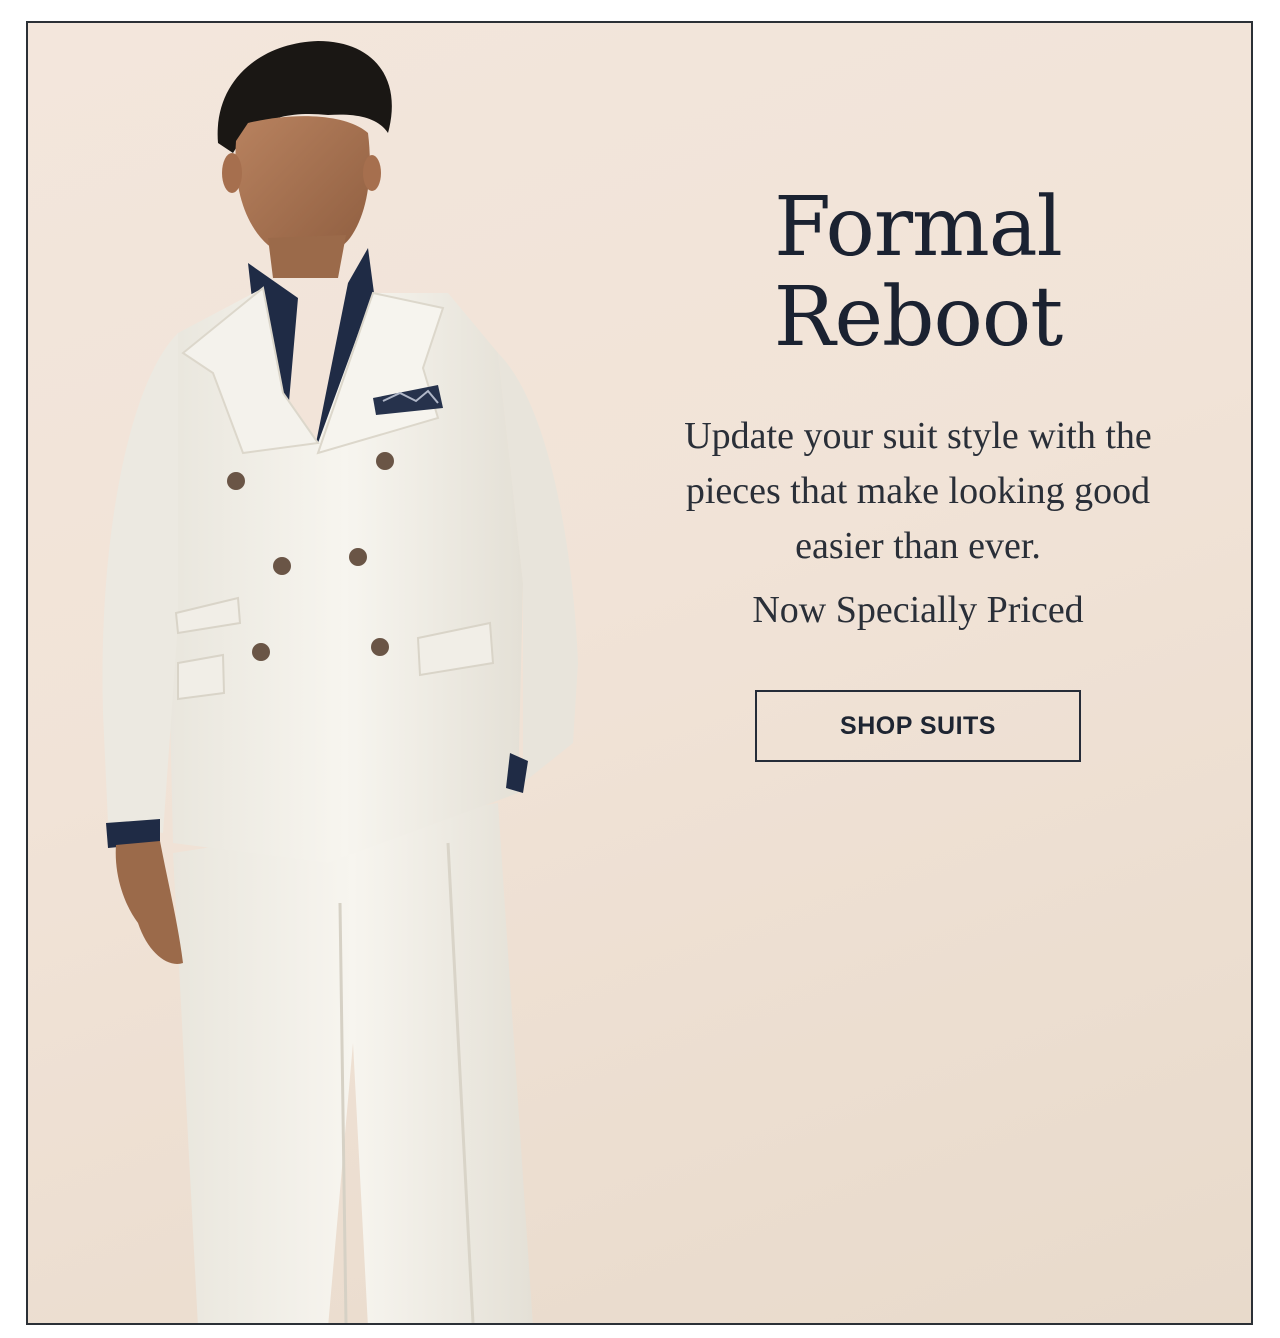 The width and height of the screenshot is (1280, 1338). What do you see at coordinates (918, 273) in the screenshot?
I see `headline: Formal Reboot` at bounding box center [918, 273].